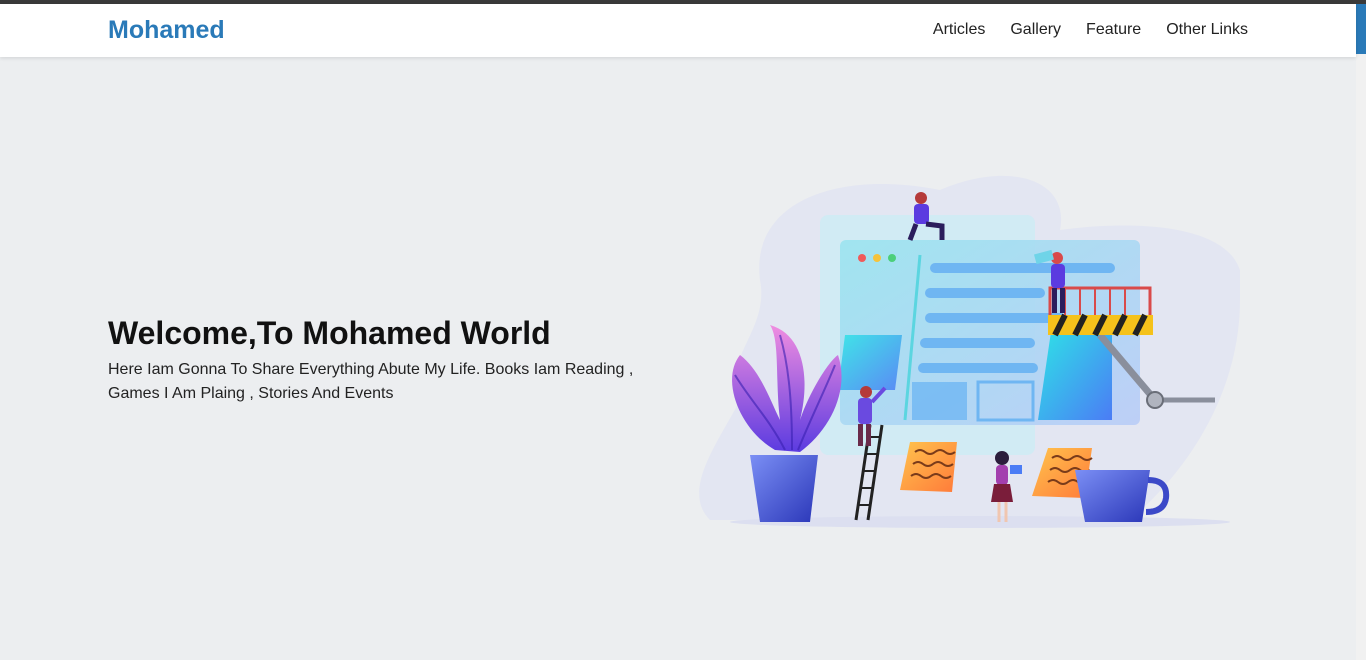  I want to click on nav-link-feature: Feature, so click(1113, 29).